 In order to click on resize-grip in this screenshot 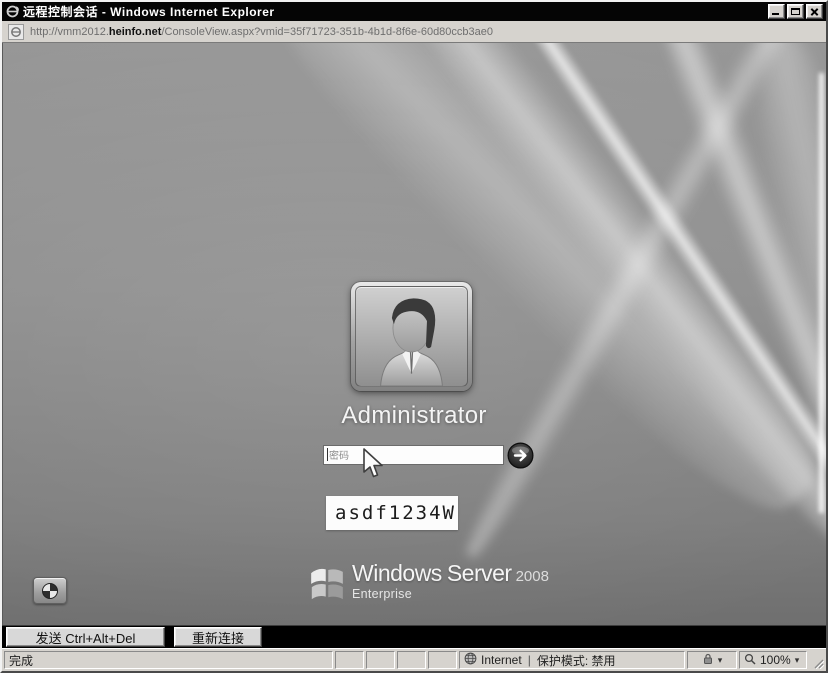, I will do `click(816, 660)`.